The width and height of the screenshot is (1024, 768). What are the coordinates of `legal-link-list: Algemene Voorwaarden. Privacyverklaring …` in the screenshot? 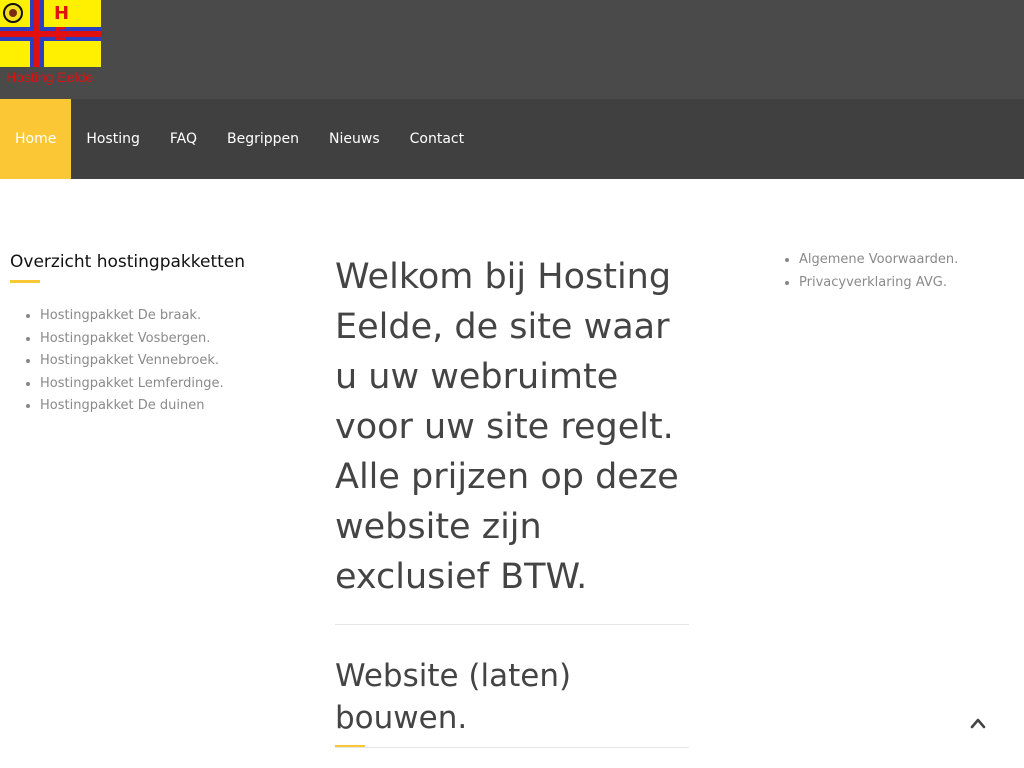 It's located at (889, 271).